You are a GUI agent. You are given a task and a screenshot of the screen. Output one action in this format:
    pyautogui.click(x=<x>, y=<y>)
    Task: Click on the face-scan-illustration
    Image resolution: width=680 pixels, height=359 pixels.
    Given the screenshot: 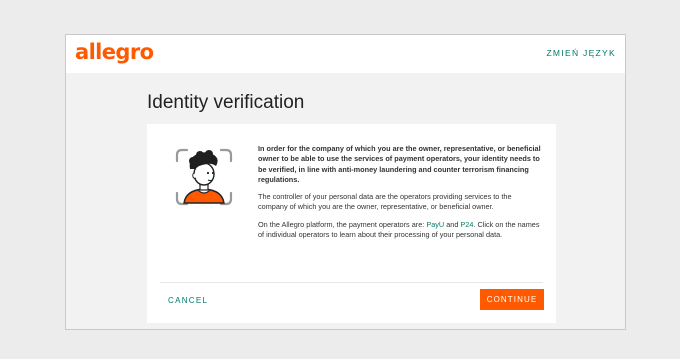 What is the action you would take?
    pyautogui.click(x=204, y=179)
    